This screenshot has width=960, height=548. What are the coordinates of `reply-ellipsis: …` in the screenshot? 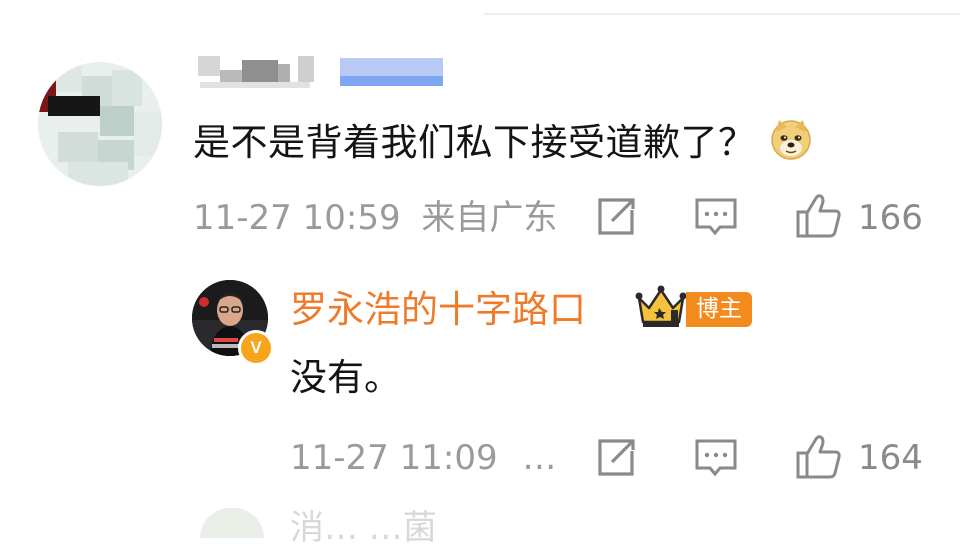 It's located at (539, 458).